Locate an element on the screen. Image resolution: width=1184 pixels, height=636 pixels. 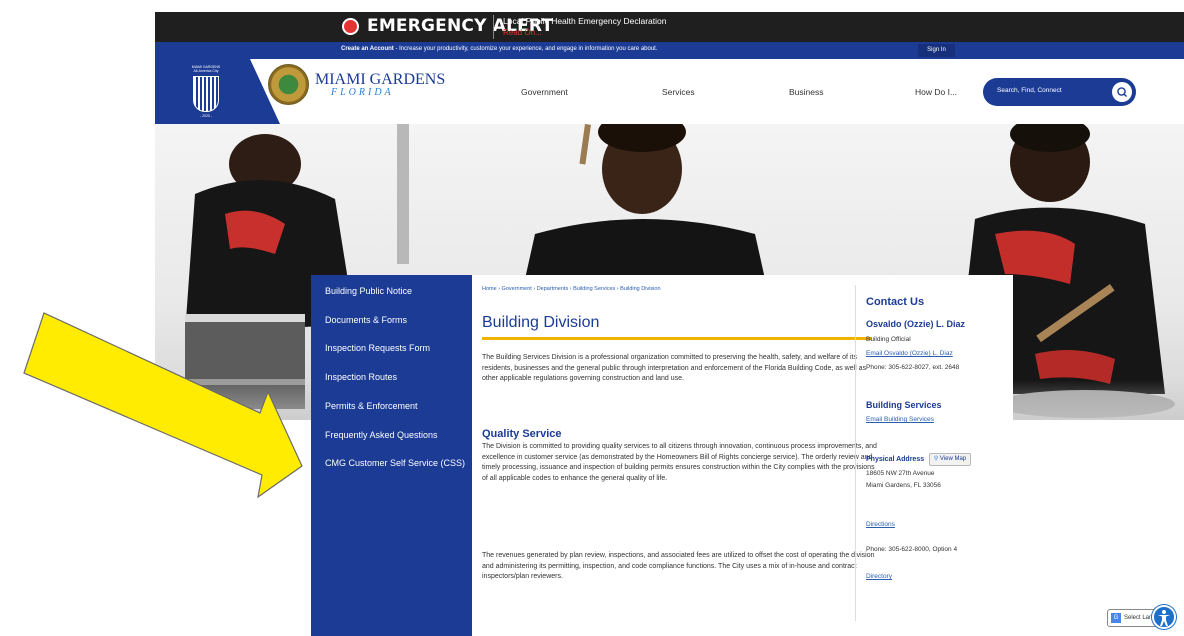
accessibility-button is located at coordinates (1164, 617).